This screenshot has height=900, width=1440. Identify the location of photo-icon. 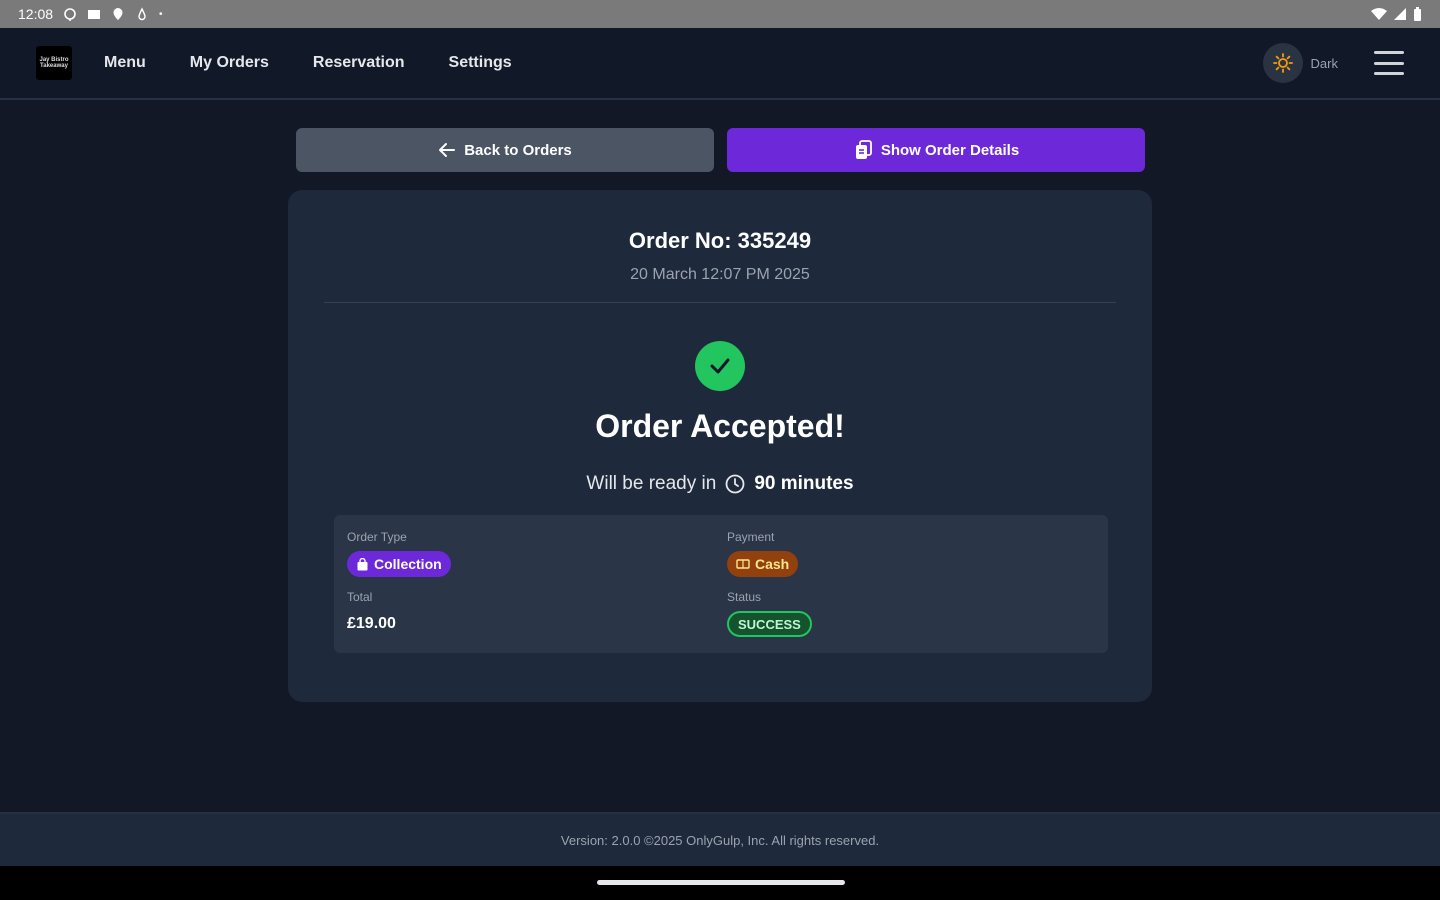
(94, 14).